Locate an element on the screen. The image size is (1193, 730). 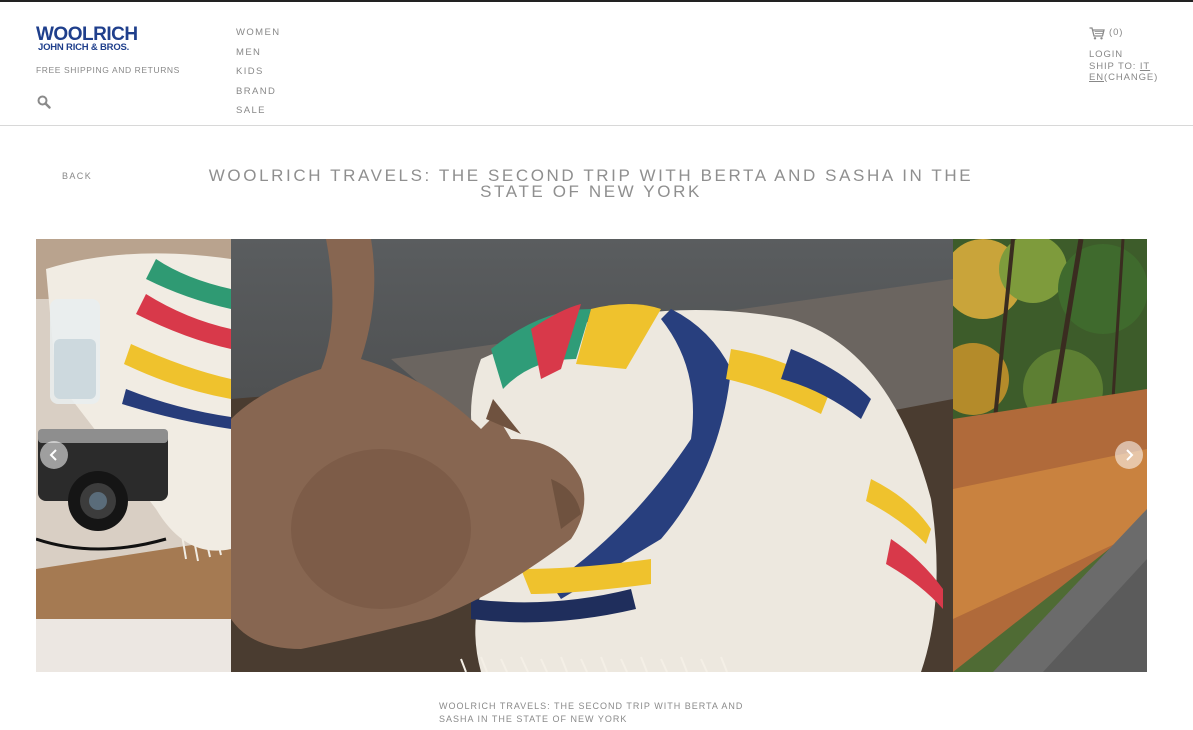
main-nav: WOMEN MEN KIDS BRAND SALE is located at coordinates (258, 76).